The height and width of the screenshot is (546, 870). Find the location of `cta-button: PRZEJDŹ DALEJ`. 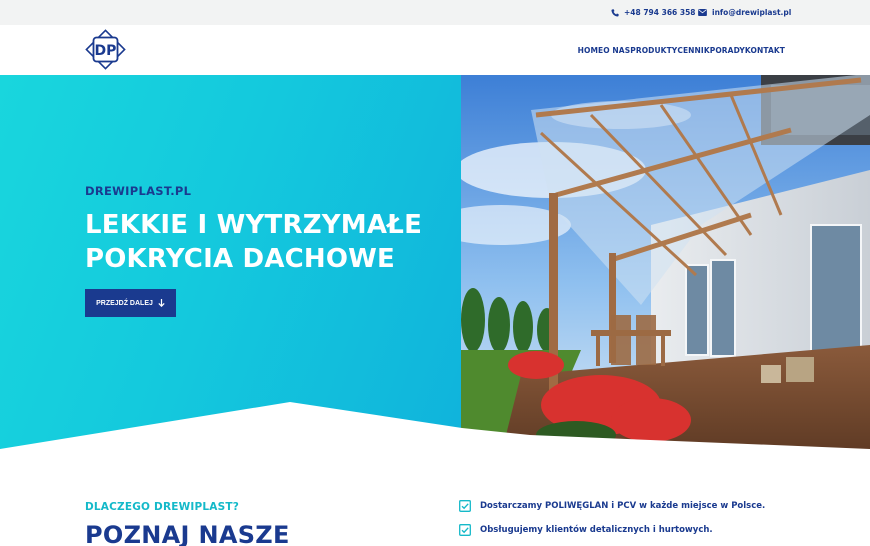

cta-button: PRZEJDŹ DALEJ is located at coordinates (130, 303).